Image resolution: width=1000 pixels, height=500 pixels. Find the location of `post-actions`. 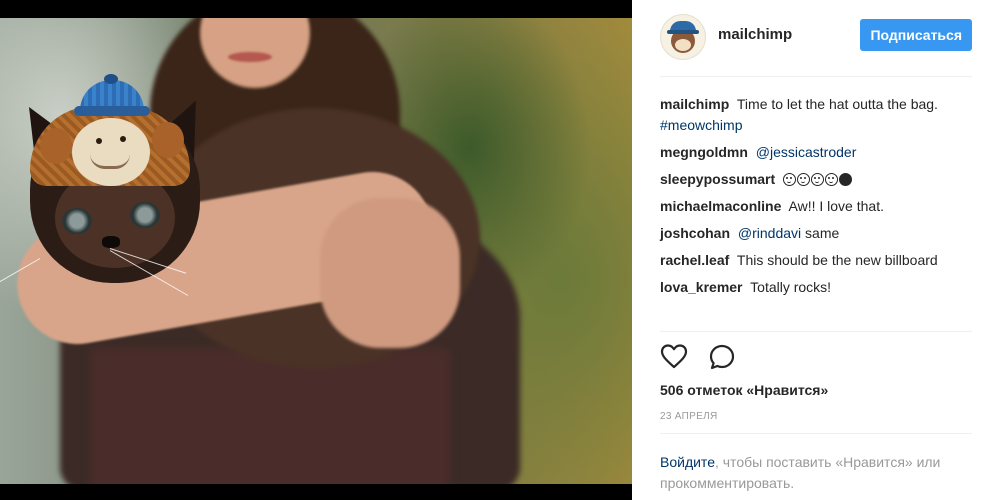

post-actions is located at coordinates (706, 357).